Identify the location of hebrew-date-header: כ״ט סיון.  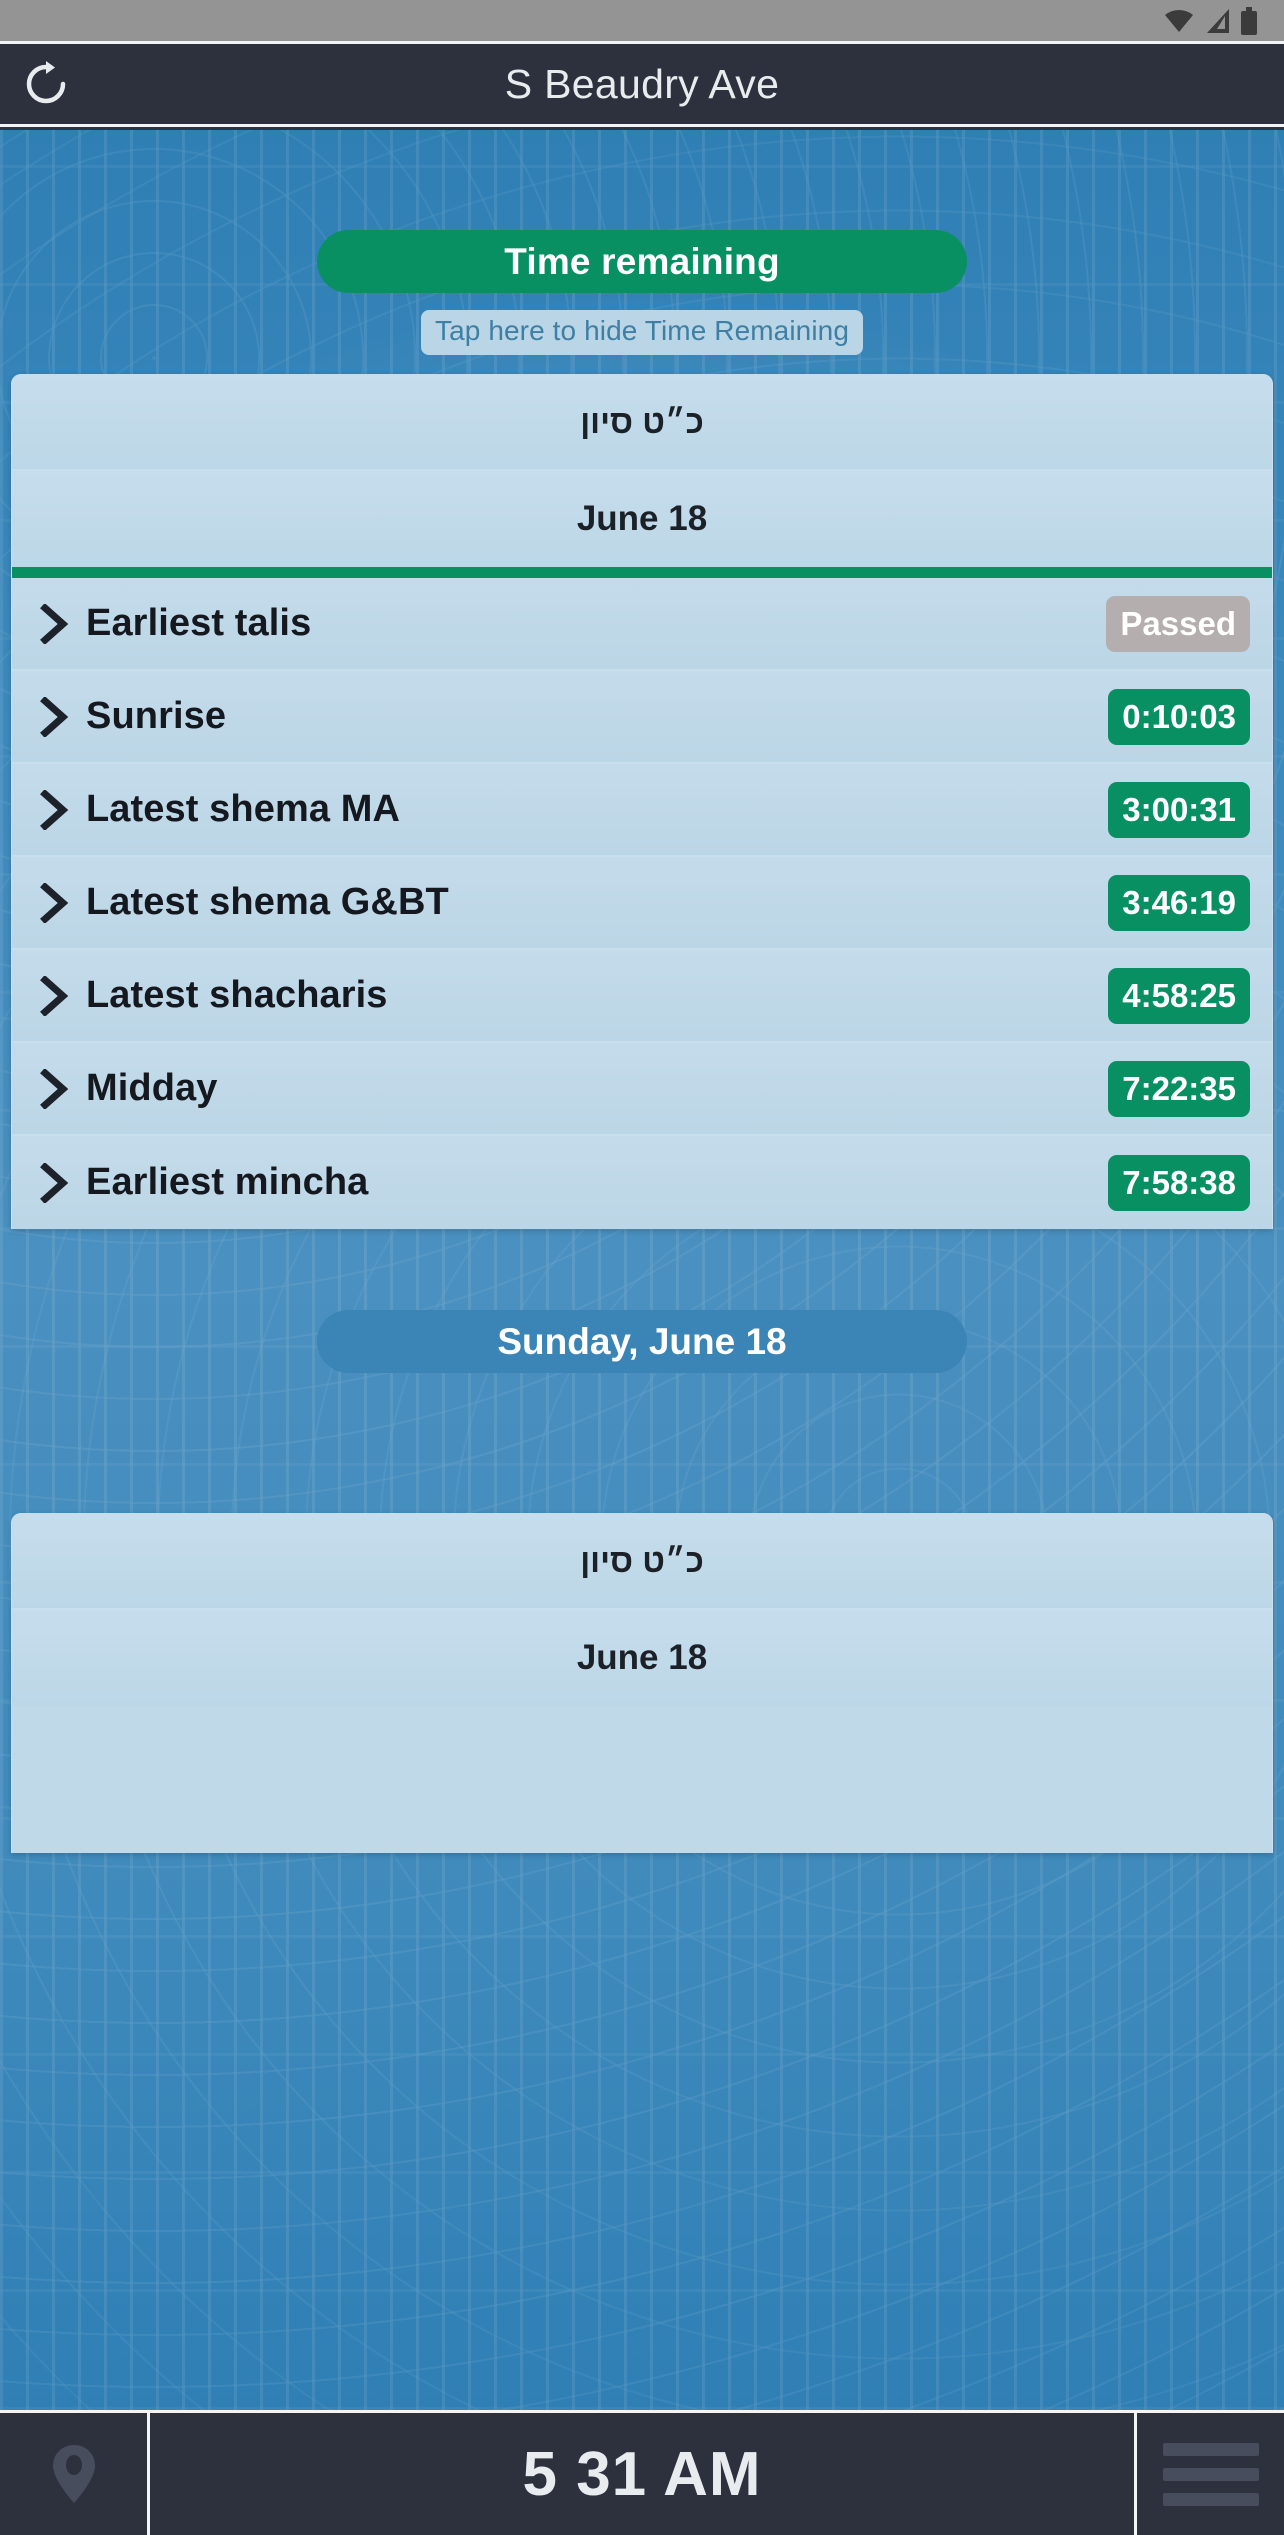
(642, 422).